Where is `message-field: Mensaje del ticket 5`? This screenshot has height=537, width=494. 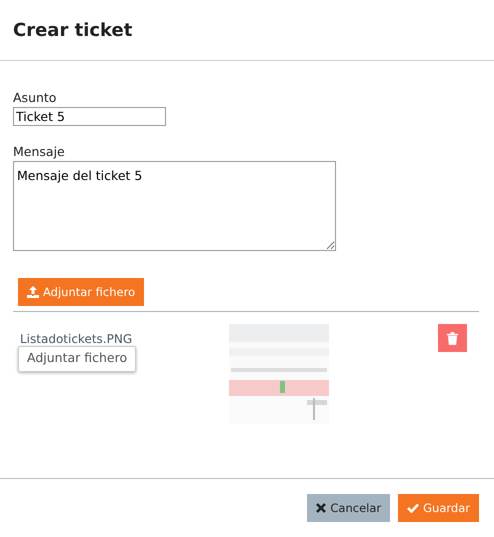
message-field: Mensaje del ticket 5 is located at coordinates (174, 206).